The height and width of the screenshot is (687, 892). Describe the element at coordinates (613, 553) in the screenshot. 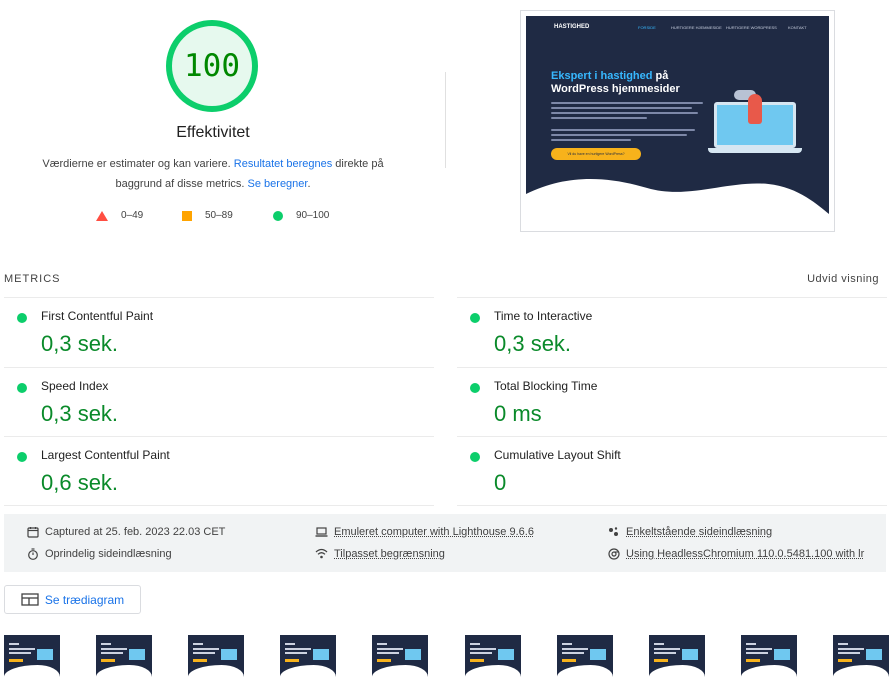

I see `chrome-icon` at that location.